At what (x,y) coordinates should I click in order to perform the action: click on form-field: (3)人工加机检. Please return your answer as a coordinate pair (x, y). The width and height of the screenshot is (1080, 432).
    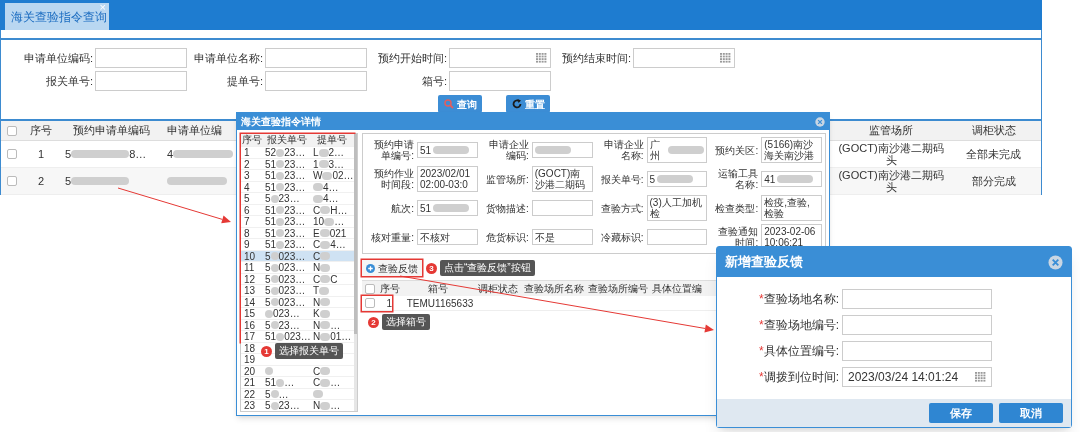
    Looking at the image, I should click on (677, 208).